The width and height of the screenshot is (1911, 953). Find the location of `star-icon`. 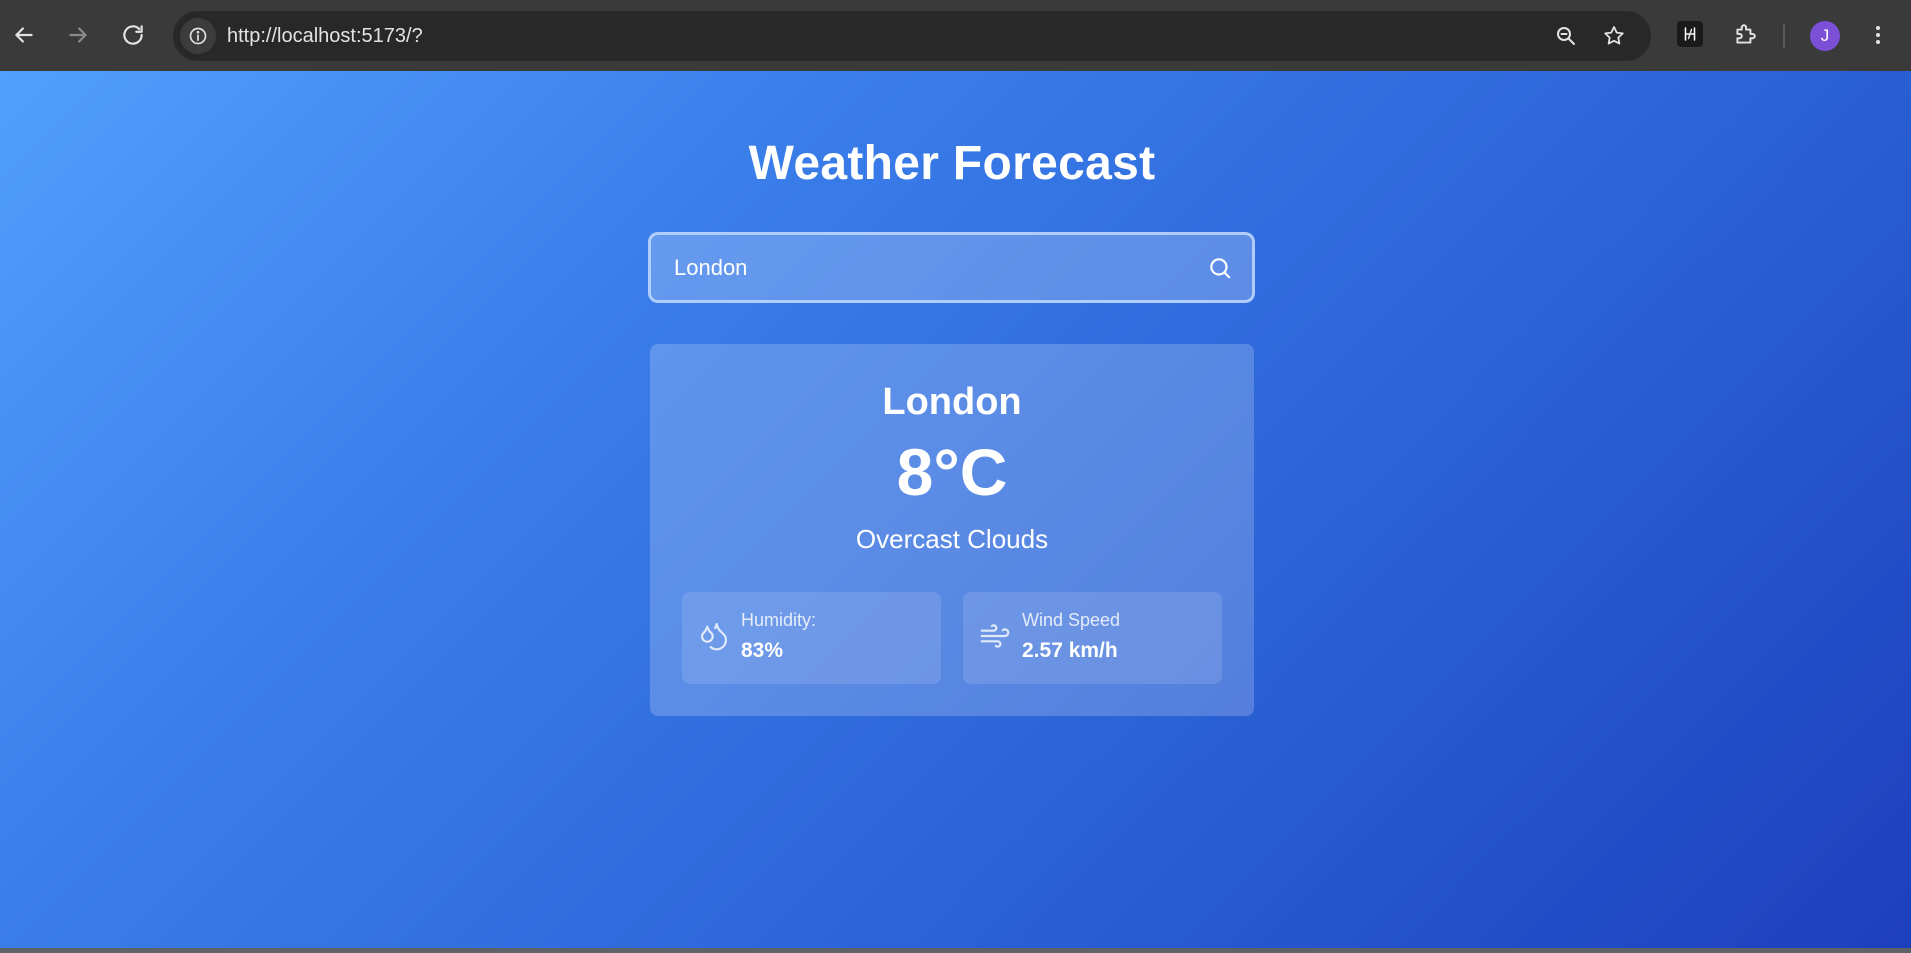

star-icon is located at coordinates (1614, 35).